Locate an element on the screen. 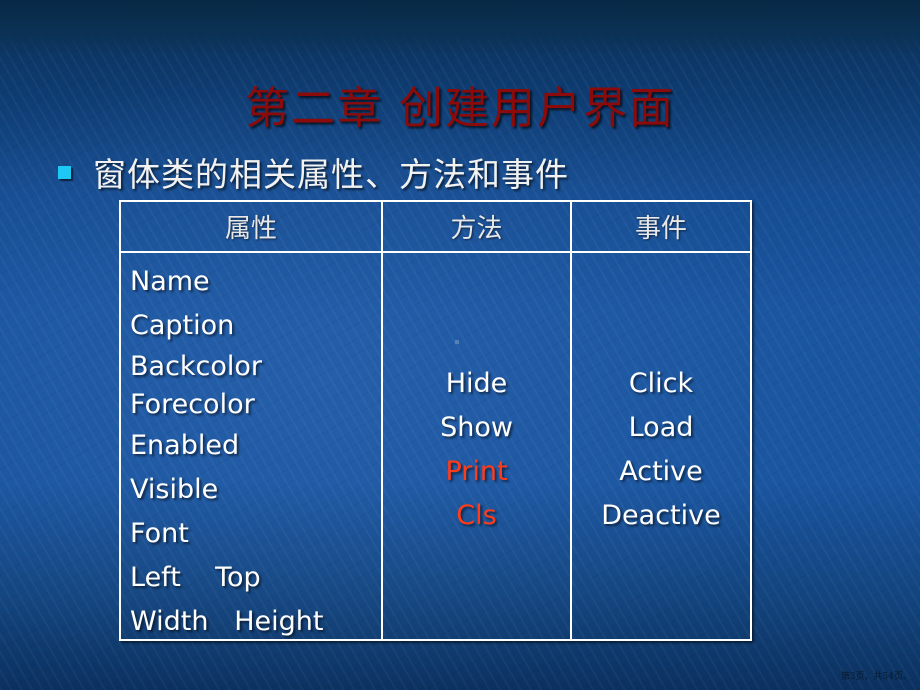 Image resolution: width=920 pixels, height=690 pixels. methods-list: Hide Show Print Cls is located at coordinates (476, 450).